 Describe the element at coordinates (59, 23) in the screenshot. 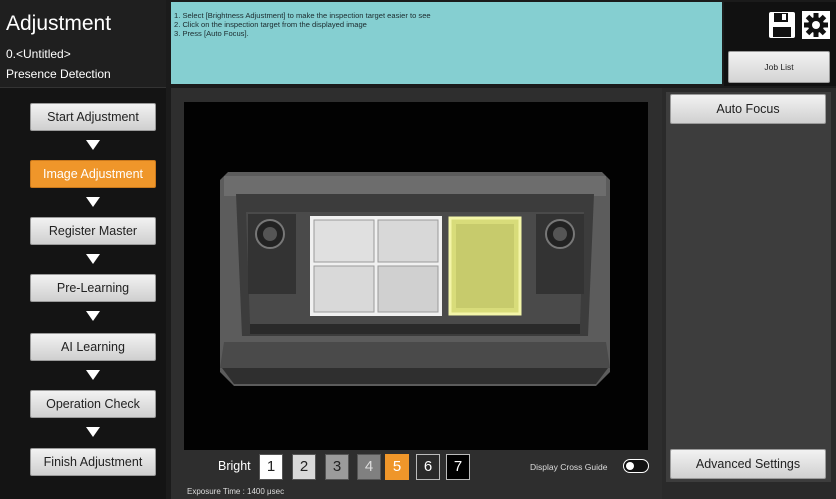

I see `page-title: Adjustment` at that location.